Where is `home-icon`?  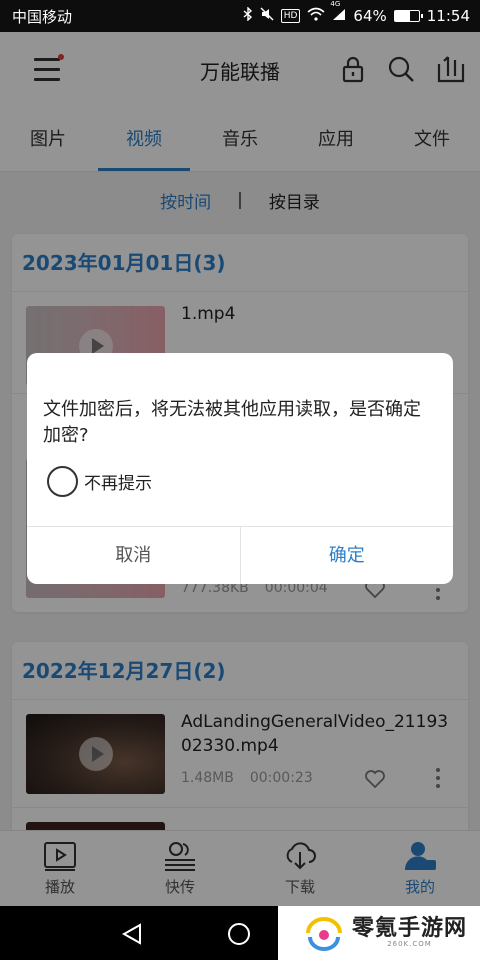 home-icon is located at coordinates (239, 934).